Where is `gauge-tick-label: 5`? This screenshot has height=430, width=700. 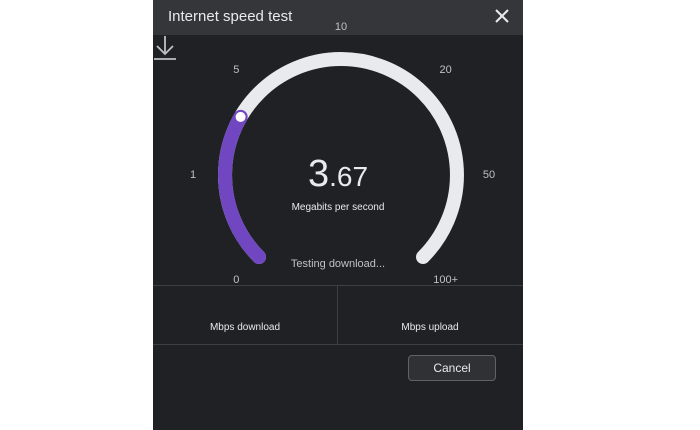
gauge-tick-label: 5 is located at coordinates (236, 70).